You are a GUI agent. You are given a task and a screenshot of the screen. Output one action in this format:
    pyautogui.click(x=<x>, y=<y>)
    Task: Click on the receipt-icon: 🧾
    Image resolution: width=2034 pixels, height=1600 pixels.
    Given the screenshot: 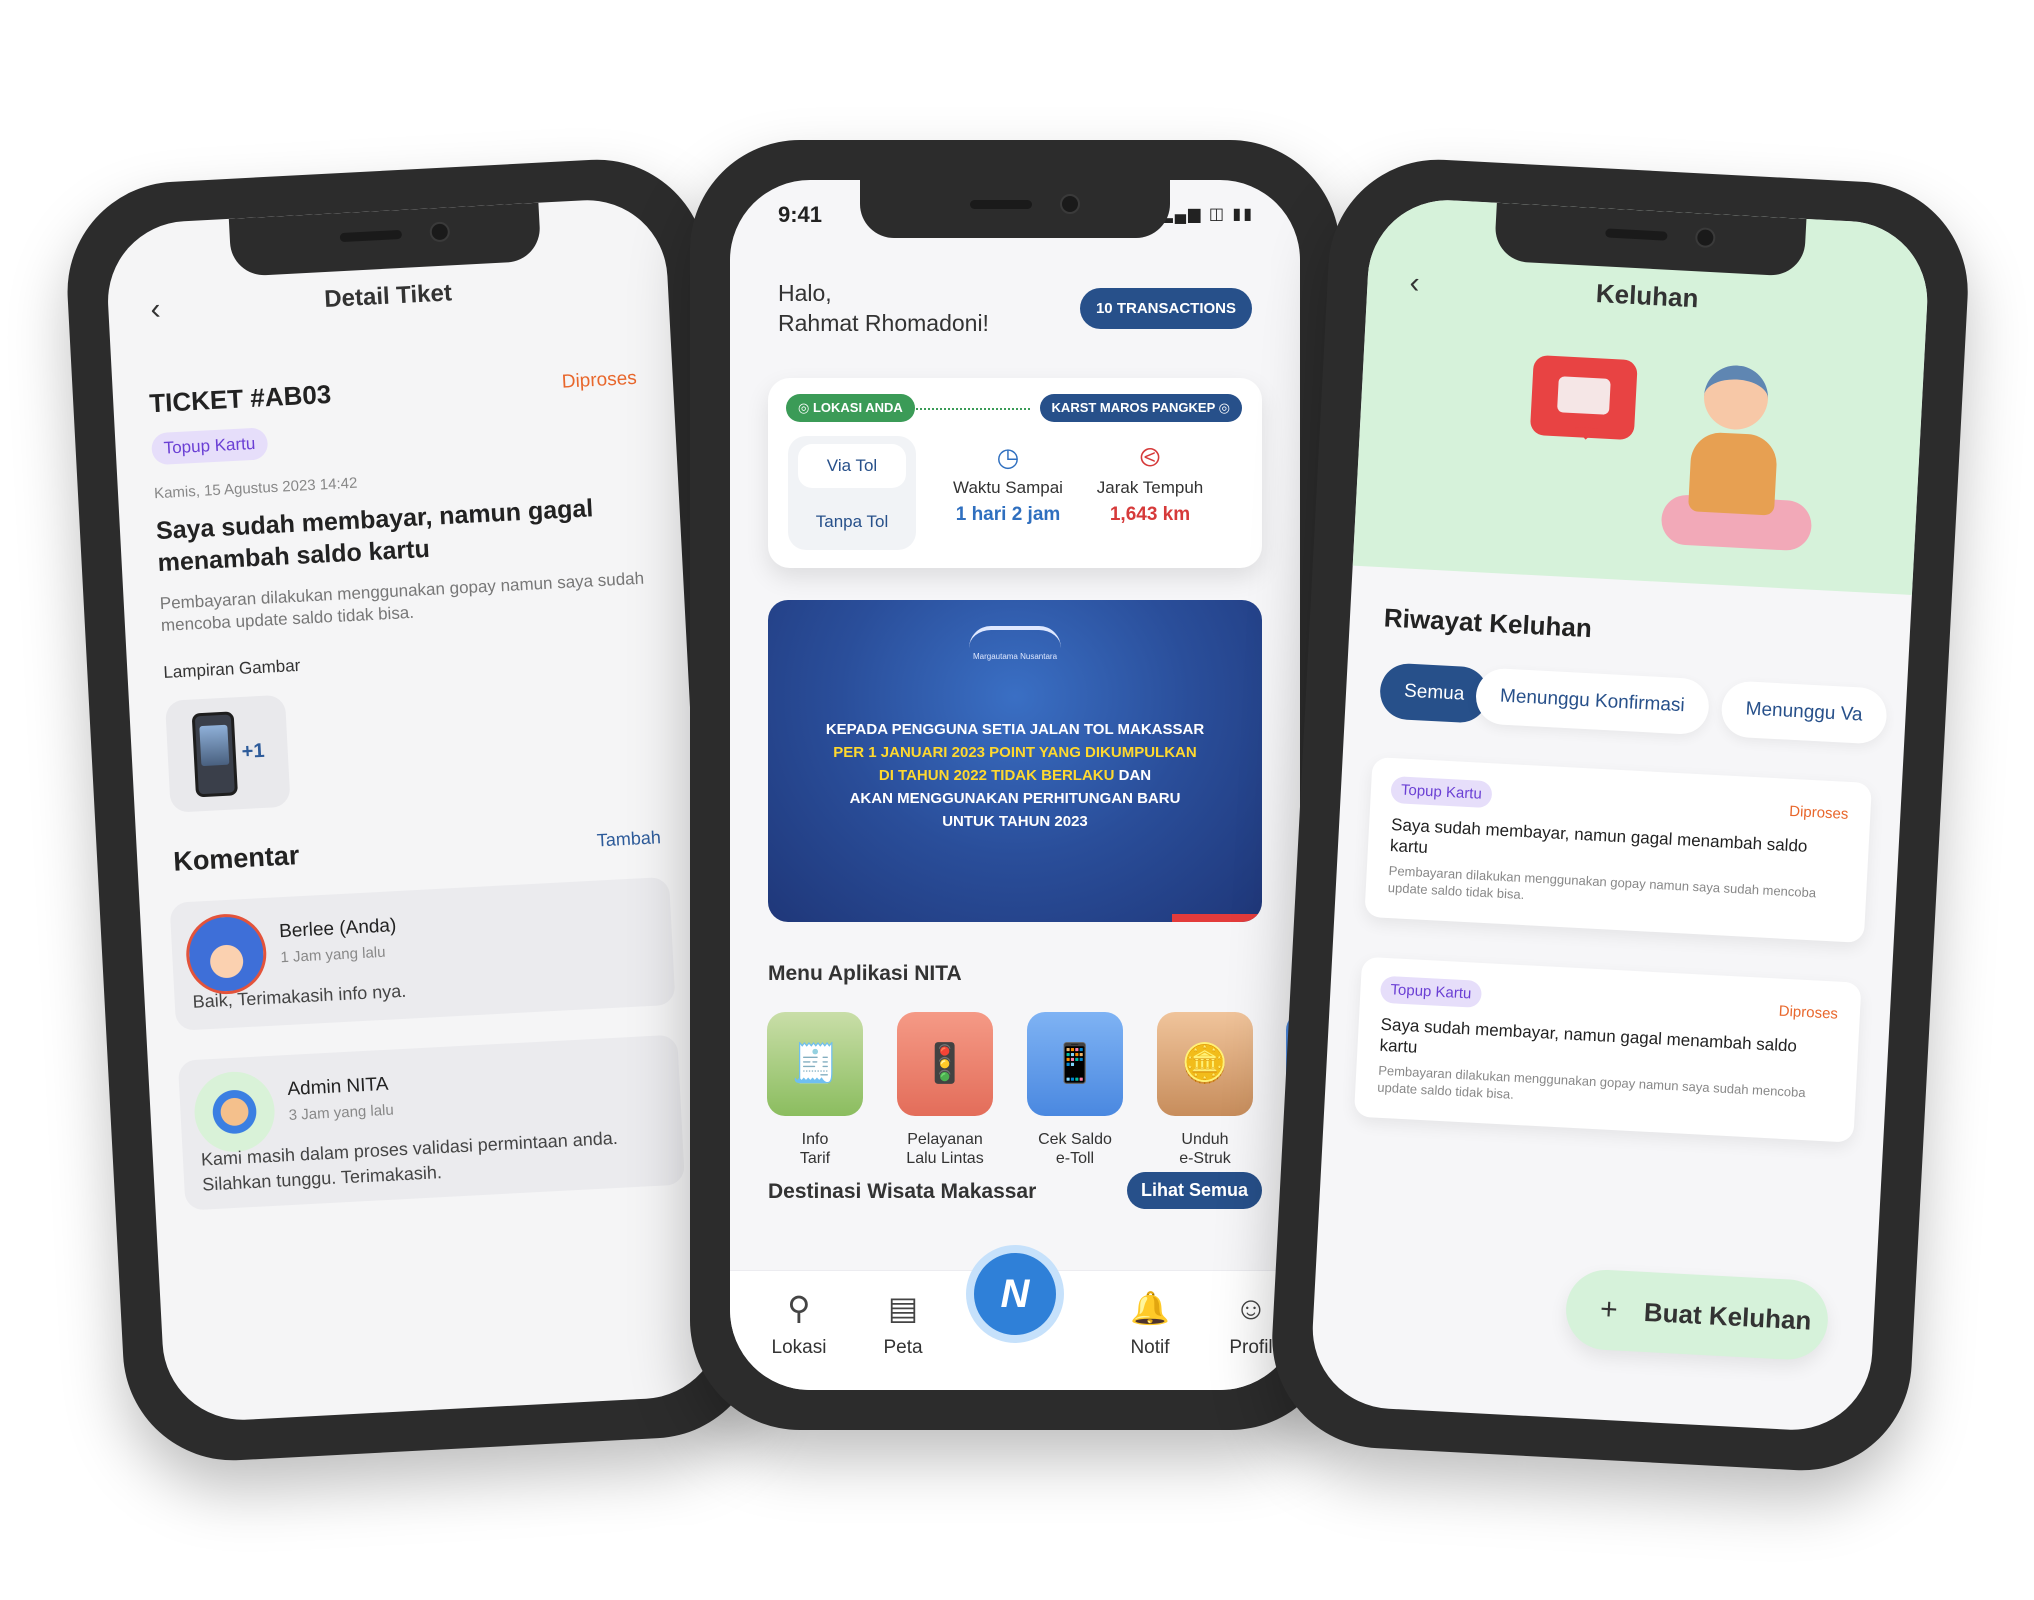 What is the action you would take?
    pyautogui.click(x=815, y=1064)
    